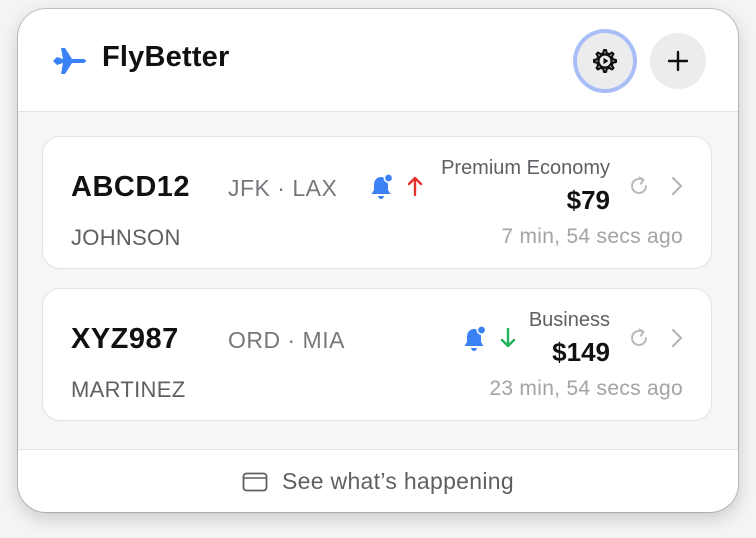  I want to click on last-updated: 7 min, 54 secs ago, so click(592, 236).